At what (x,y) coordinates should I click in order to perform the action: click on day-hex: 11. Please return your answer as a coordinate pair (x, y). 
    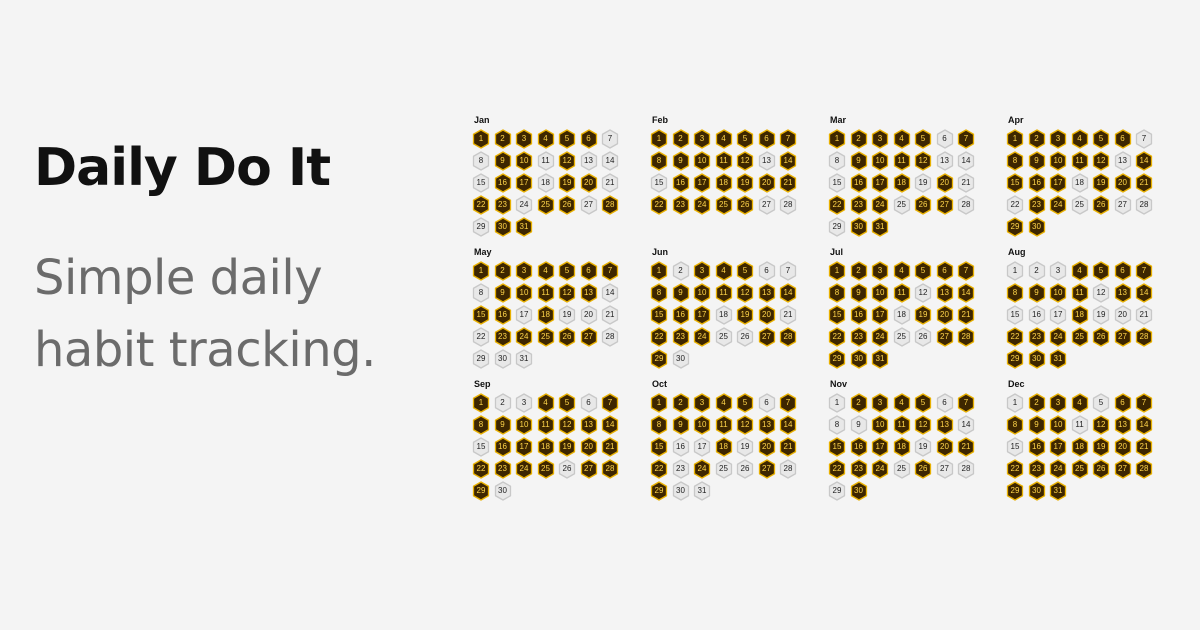
    Looking at the image, I should click on (724, 425).